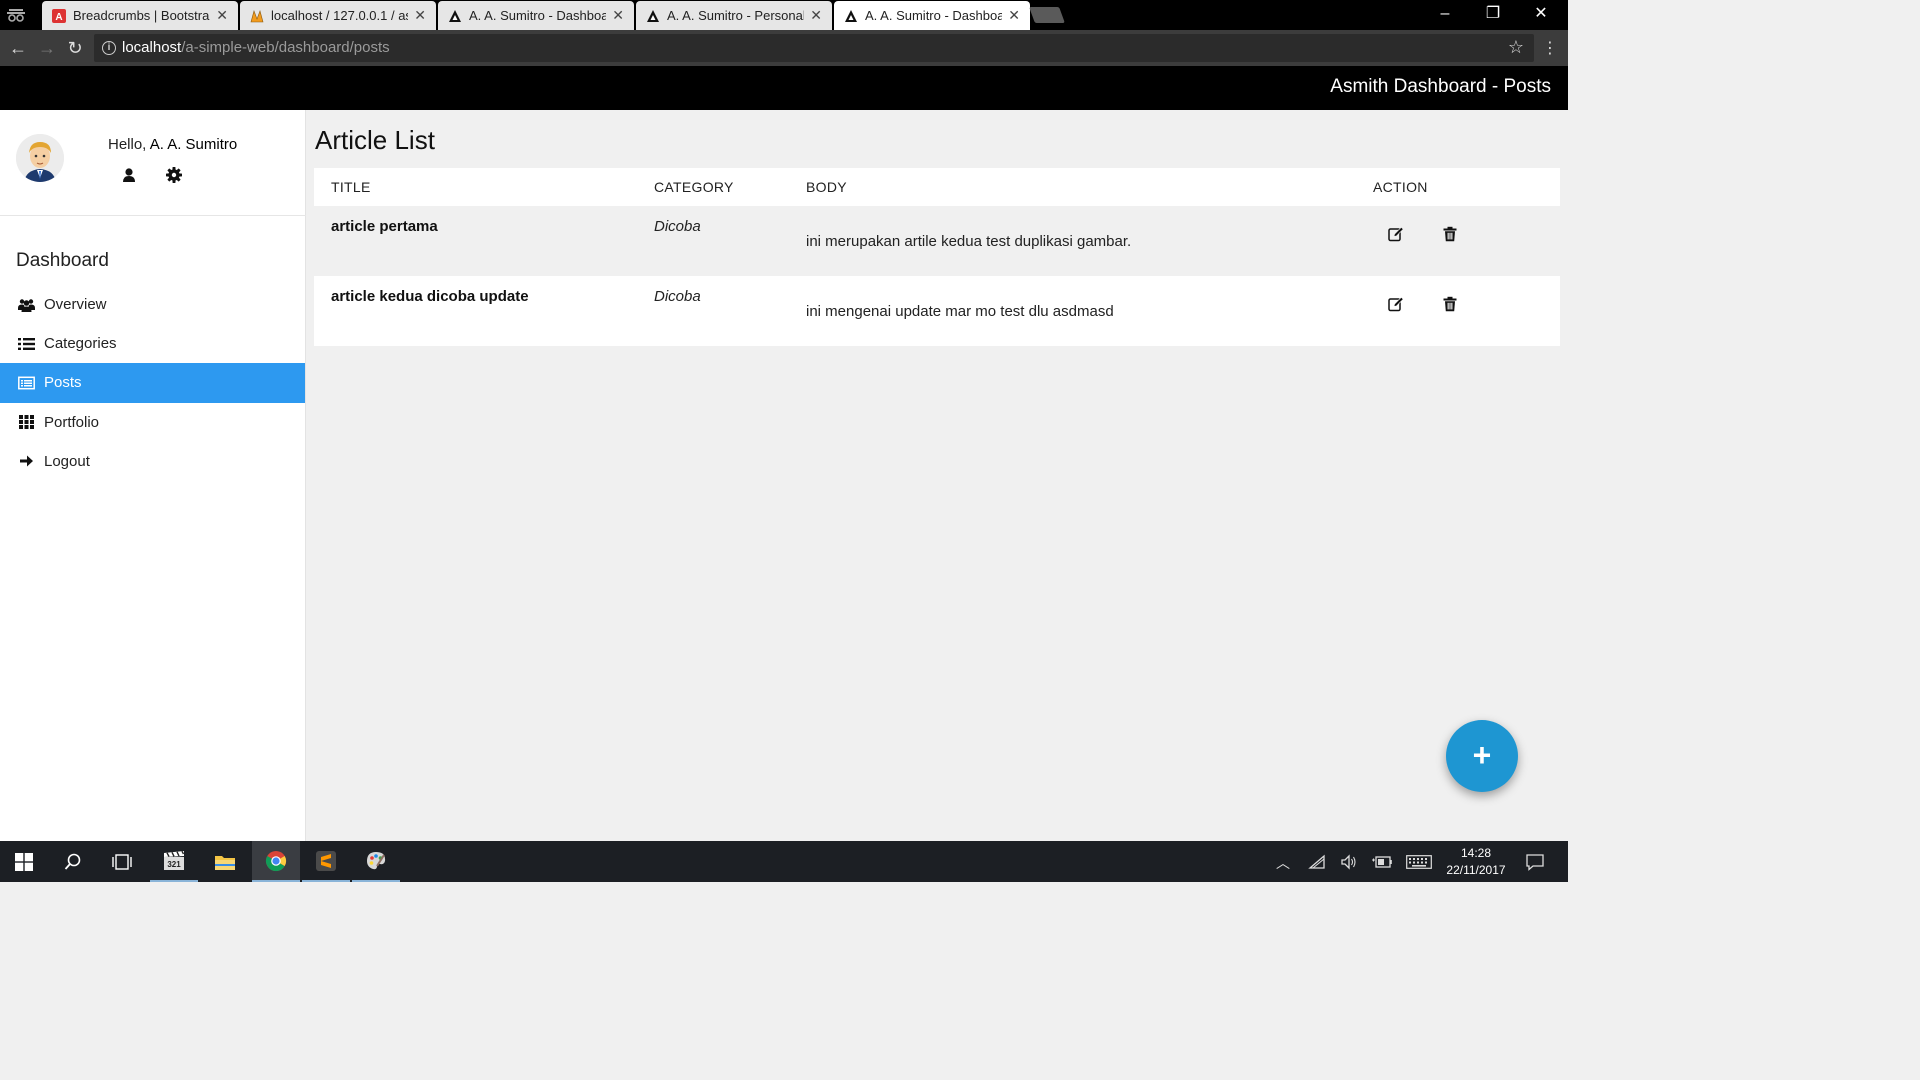 This screenshot has width=1920, height=1080. I want to click on forward-button: →, so click(47, 48).